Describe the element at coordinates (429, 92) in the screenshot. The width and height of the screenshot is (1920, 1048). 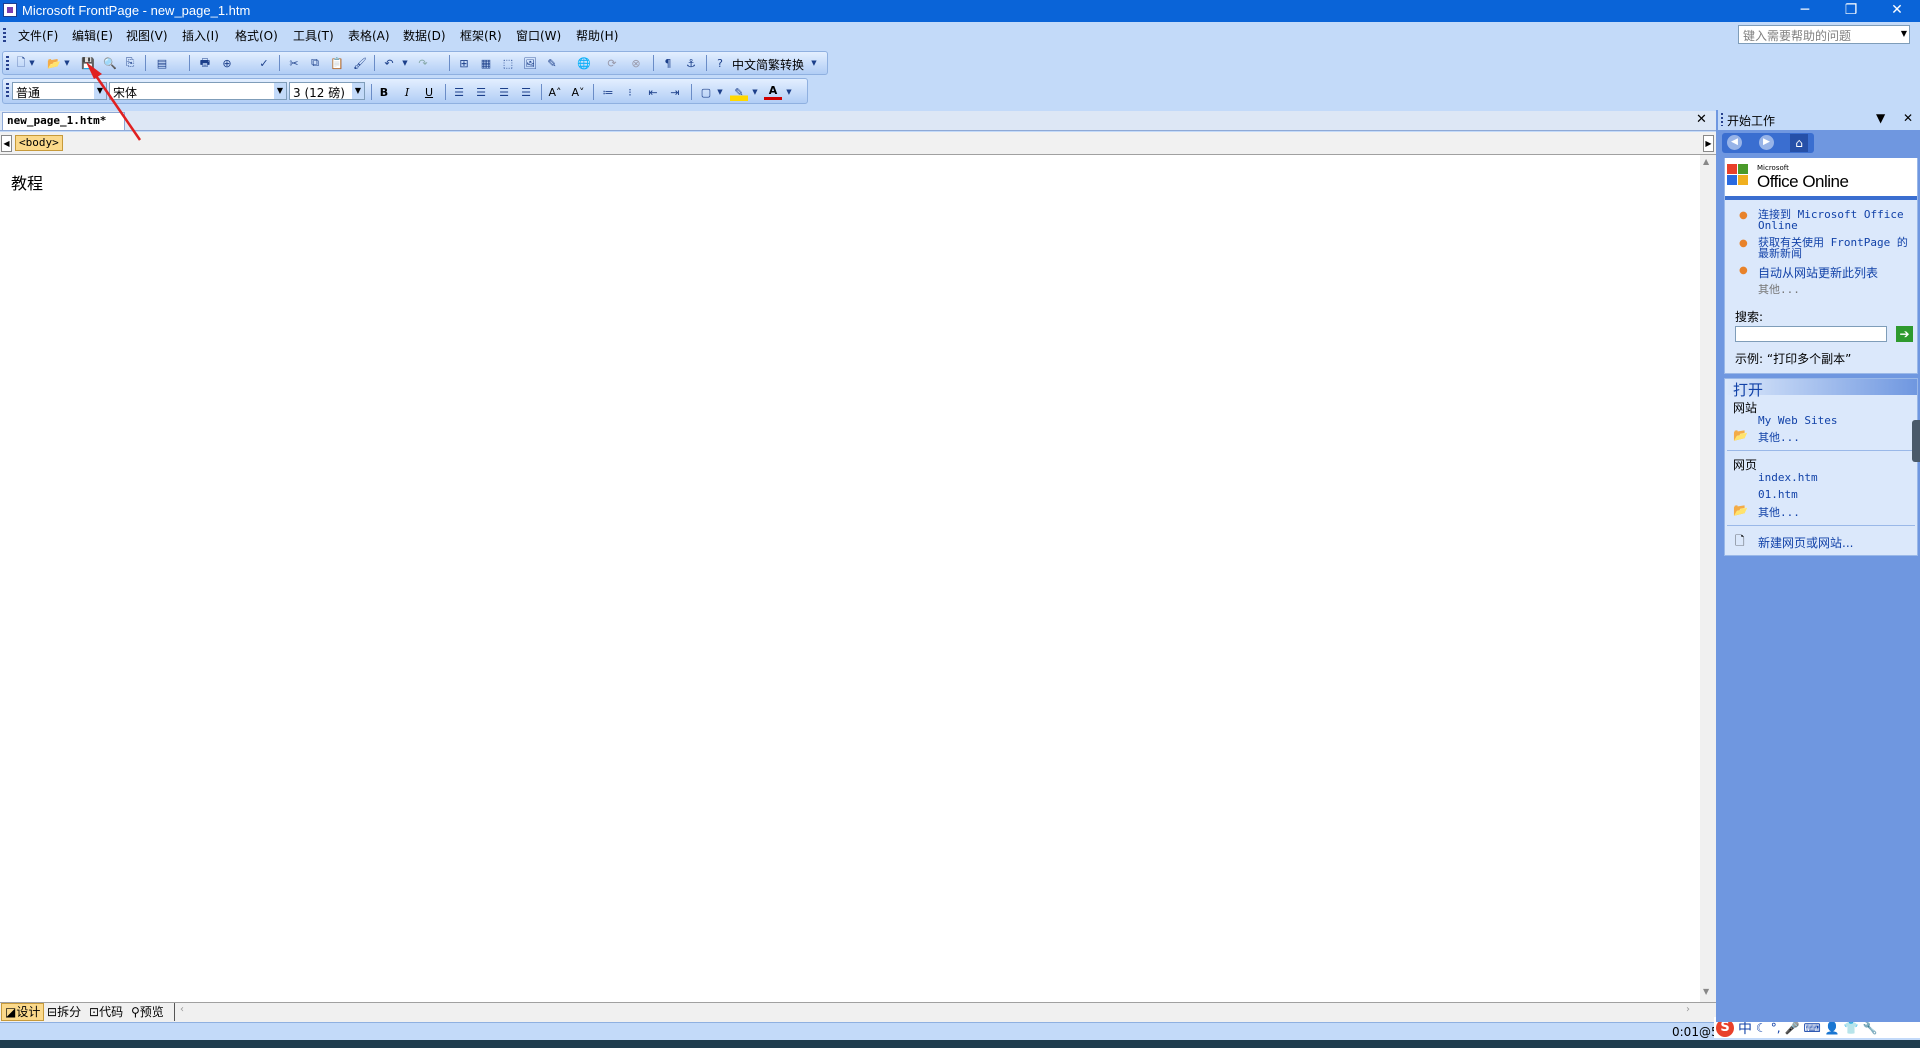
I see `underline-button: U` at that location.